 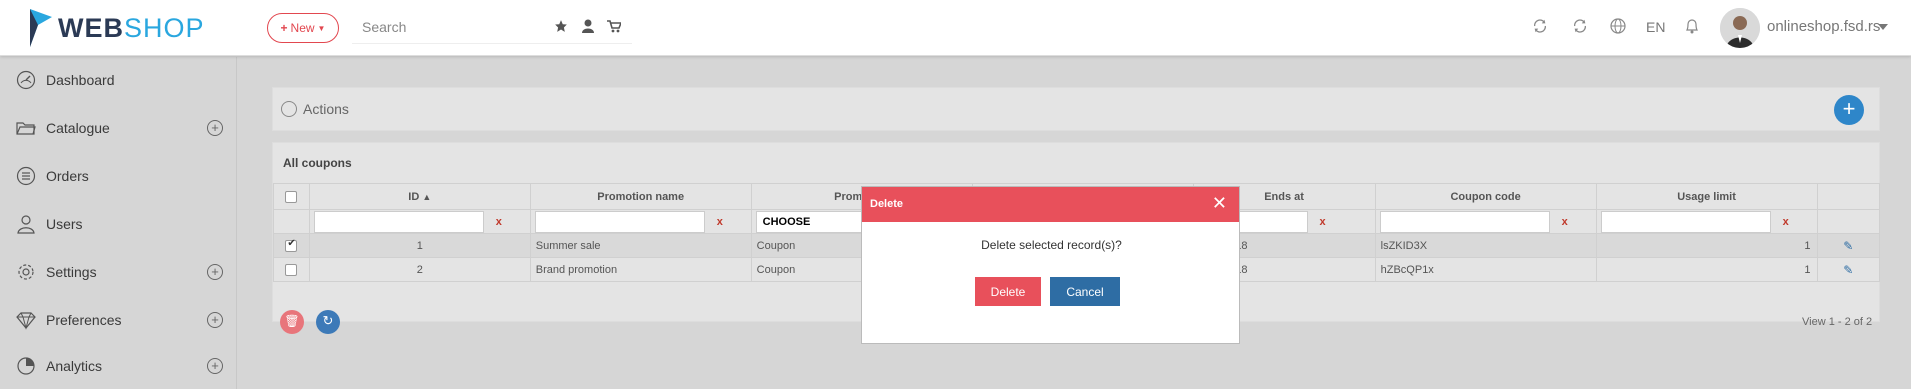 What do you see at coordinates (1008, 291) in the screenshot?
I see `confirm-delete-button: Delete` at bounding box center [1008, 291].